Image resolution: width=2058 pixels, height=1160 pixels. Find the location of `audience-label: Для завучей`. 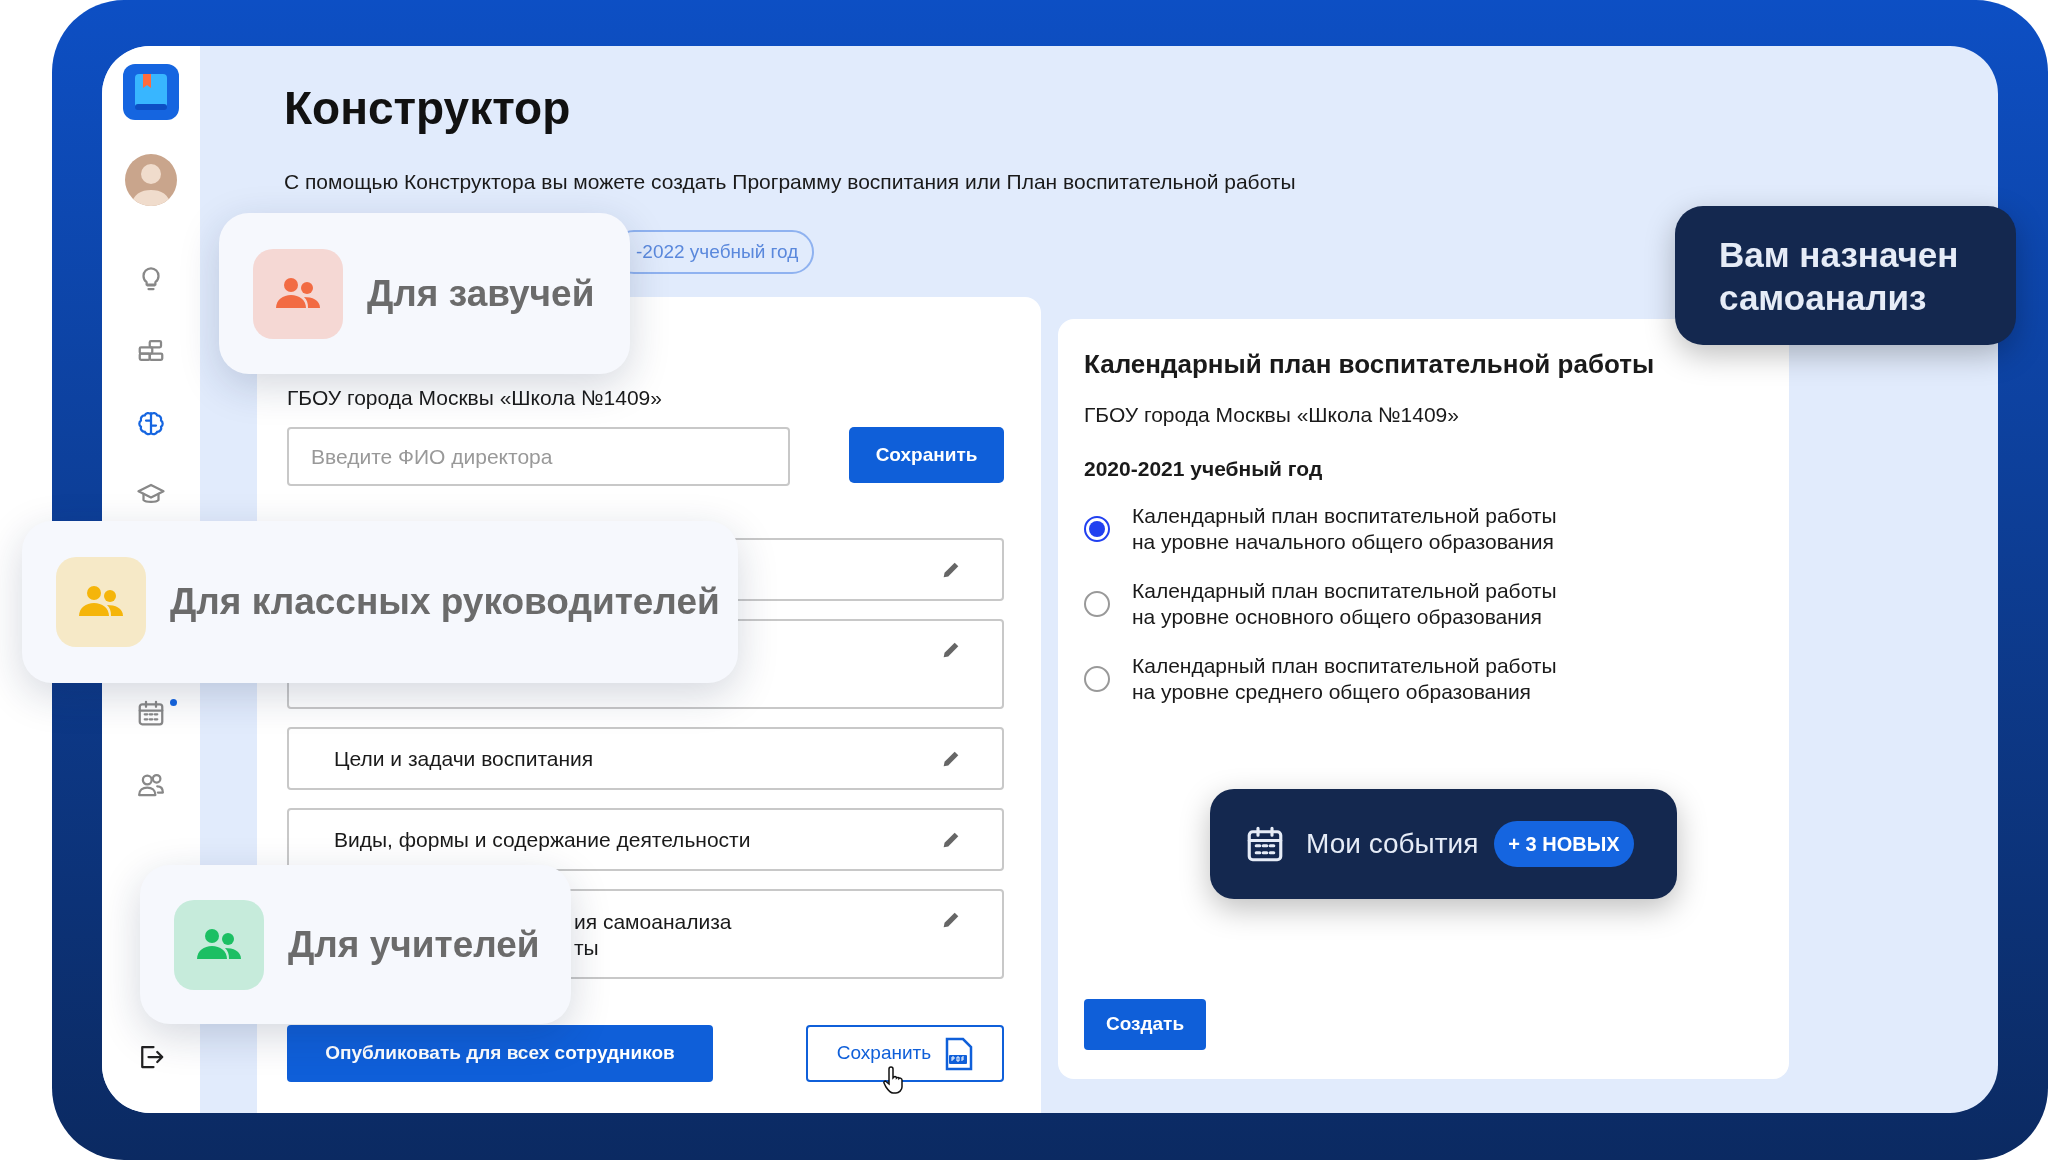

audience-label: Для завучей is located at coordinates (481, 293).